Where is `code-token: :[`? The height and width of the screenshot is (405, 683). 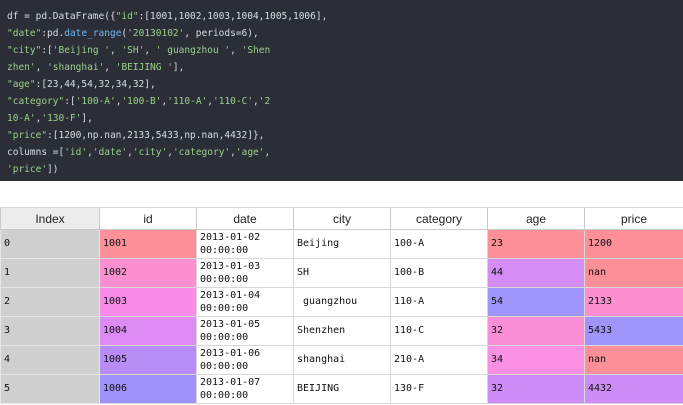 code-token: :[ is located at coordinates (70, 101).